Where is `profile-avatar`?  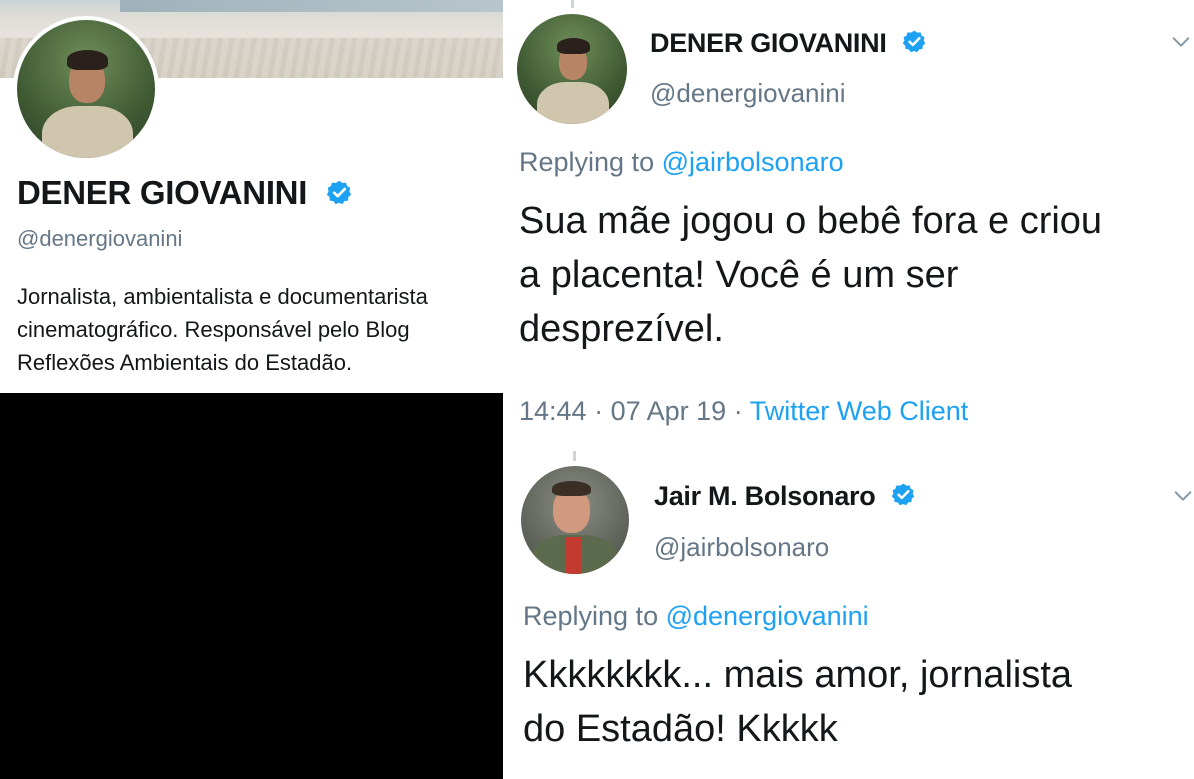 profile-avatar is located at coordinates (86, 89).